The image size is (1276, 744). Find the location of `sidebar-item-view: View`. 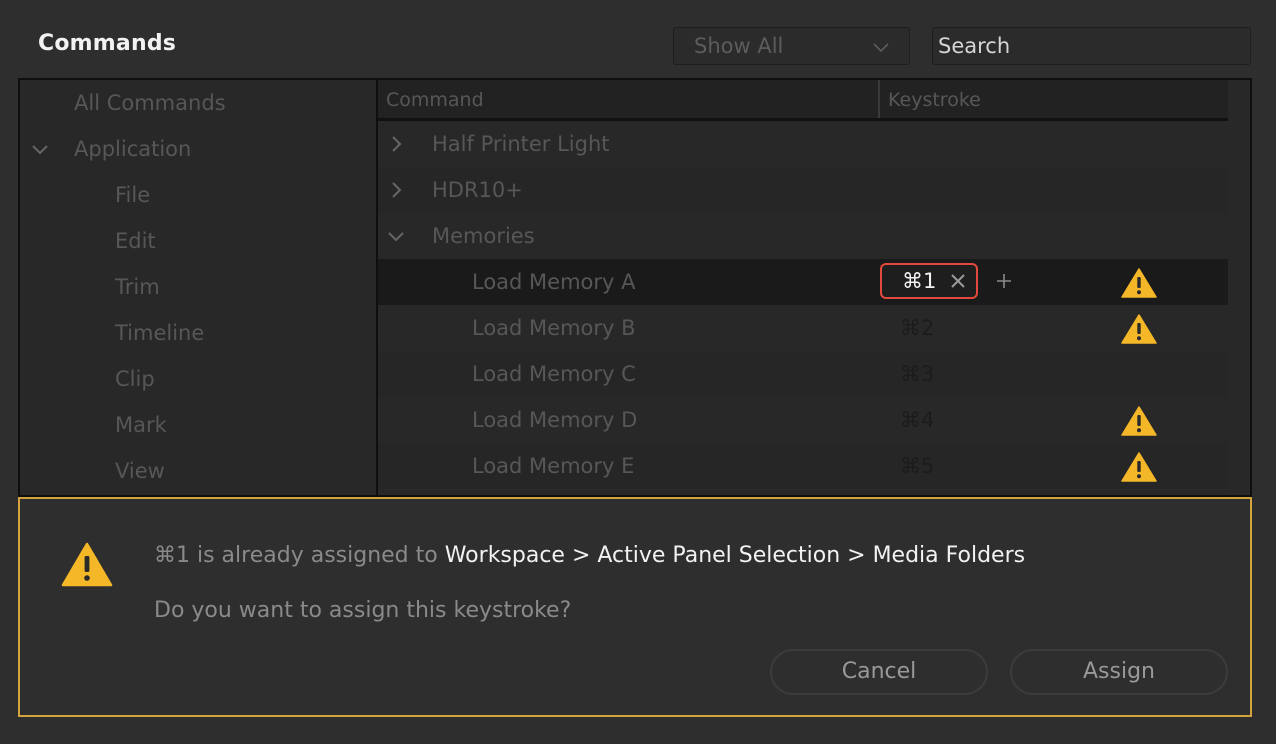

sidebar-item-view: View is located at coordinates (140, 471).